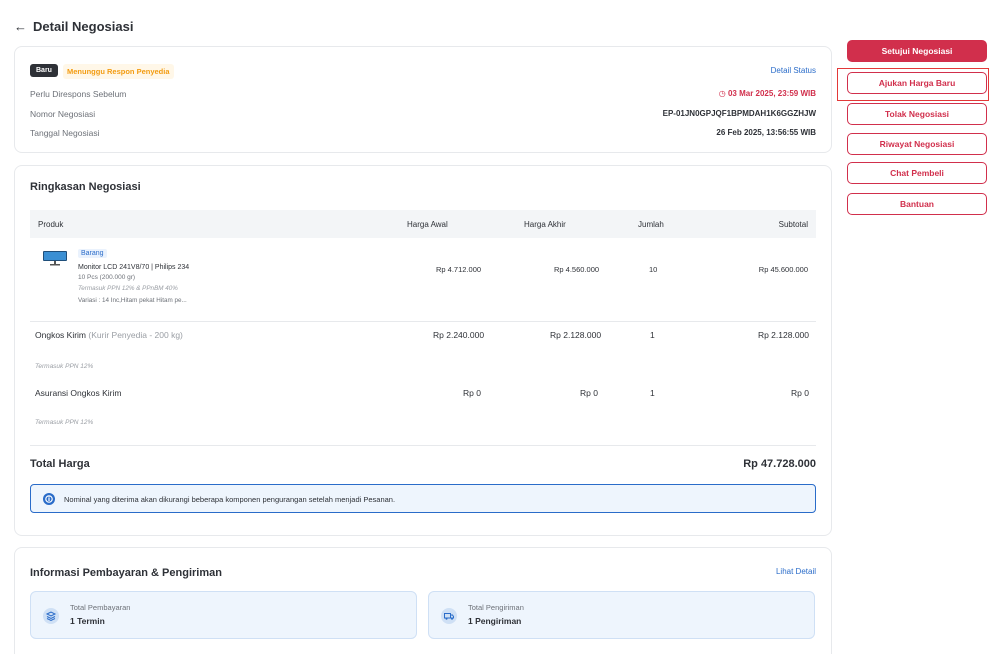 Image resolution: width=1005 pixels, height=654 pixels. Describe the element at coordinates (83, 26) in the screenshot. I see `page-title: Detail Negosiasi` at that location.